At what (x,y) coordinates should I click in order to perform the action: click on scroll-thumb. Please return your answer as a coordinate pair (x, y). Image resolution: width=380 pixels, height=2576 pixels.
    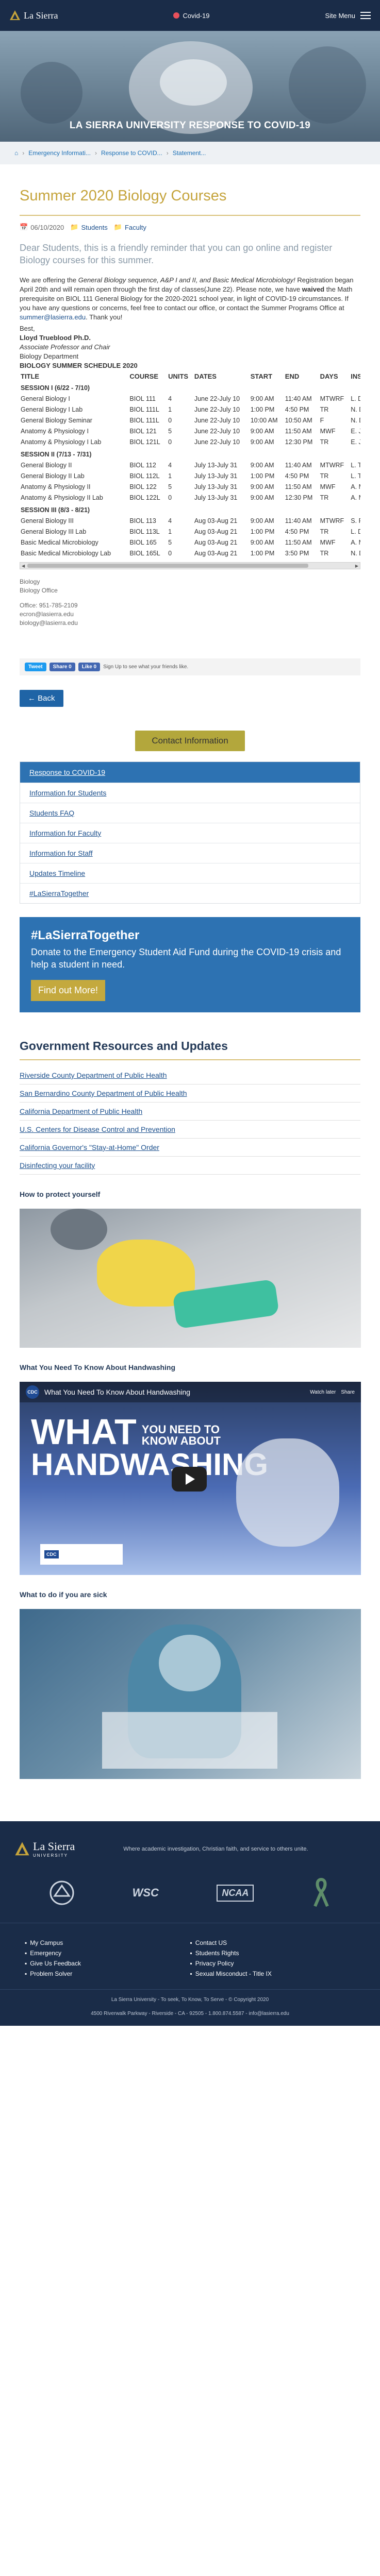
    Looking at the image, I should click on (167, 566).